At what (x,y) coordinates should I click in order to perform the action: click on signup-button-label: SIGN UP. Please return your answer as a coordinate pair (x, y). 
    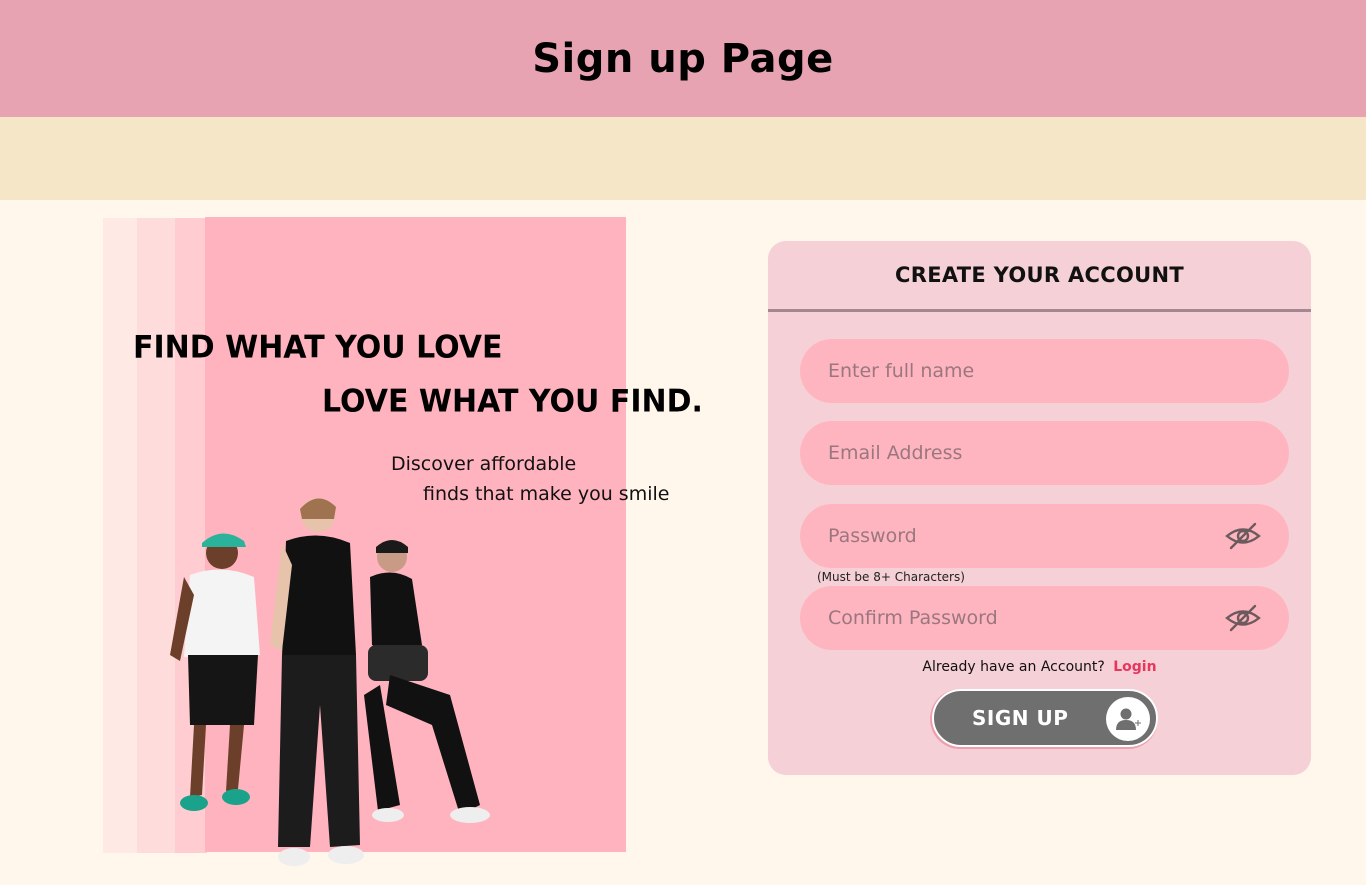
    Looking at the image, I should click on (1020, 718).